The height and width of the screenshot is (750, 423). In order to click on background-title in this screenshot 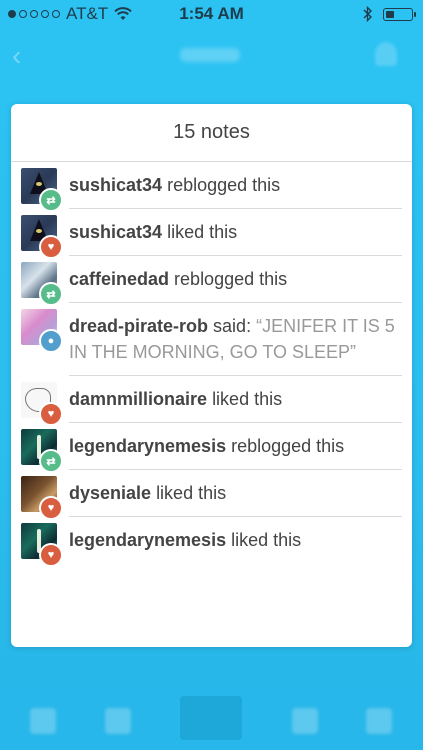, I will do `click(210, 55)`.